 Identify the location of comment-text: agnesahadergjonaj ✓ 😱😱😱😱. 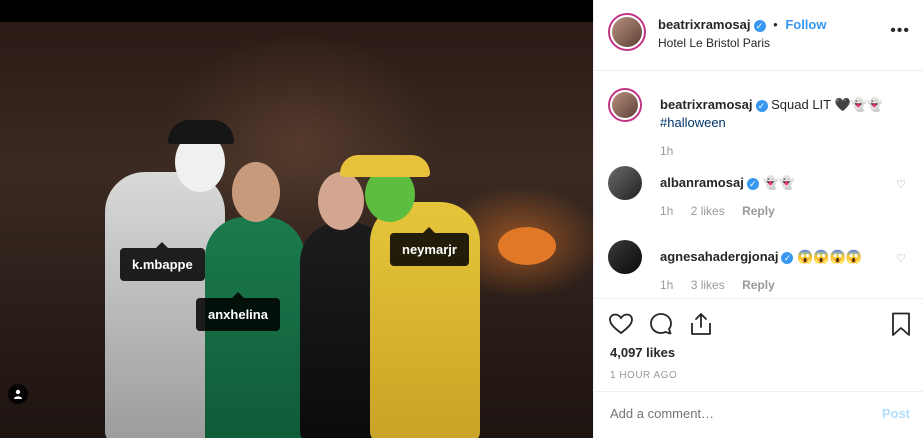
(780, 257).